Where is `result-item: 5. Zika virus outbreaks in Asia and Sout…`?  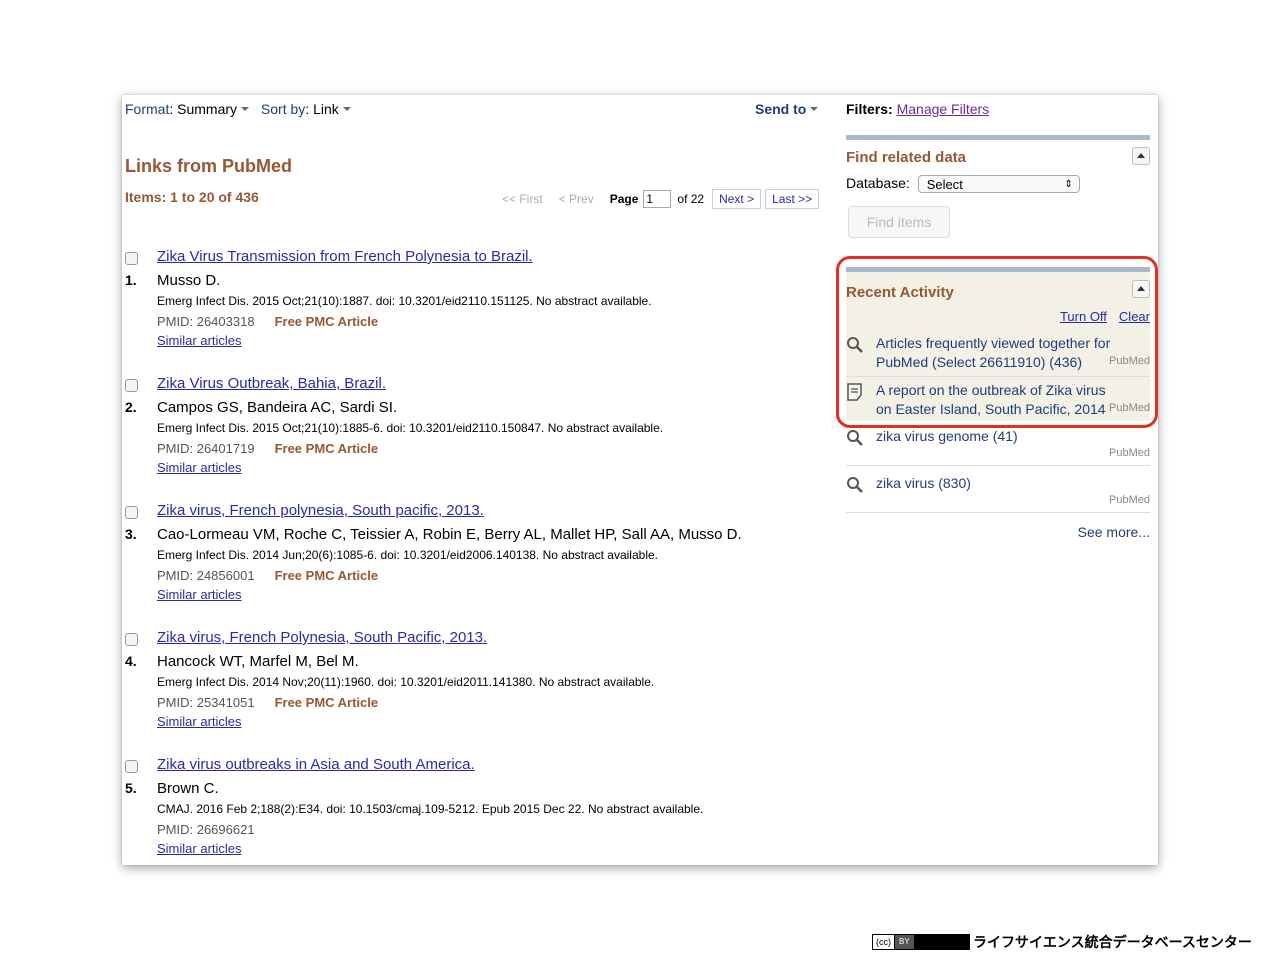
result-item: 5. Zika virus outbreaks in Asia and Sout… is located at coordinates (475, 819).